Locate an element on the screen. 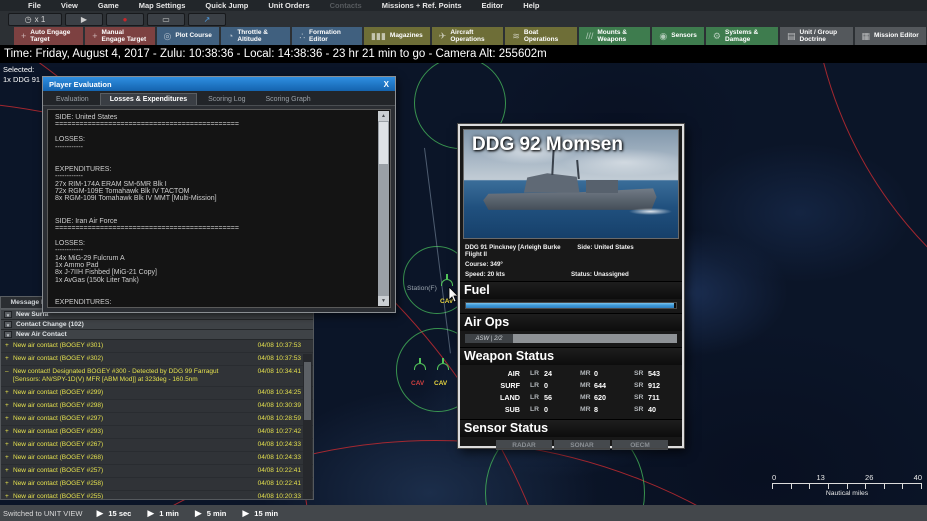  time-advance-button: ▶ 5 min is located at coordinates (211, 513).